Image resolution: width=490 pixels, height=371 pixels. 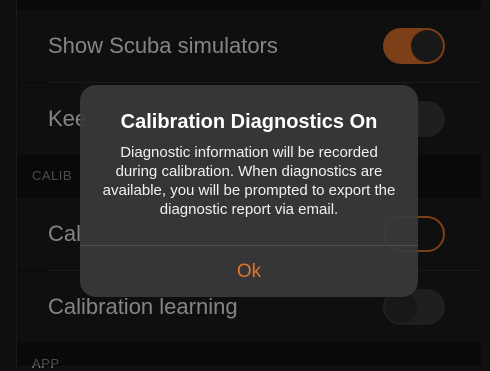 What do you see at coordinates (249, 122) in the screenshot?
I see `dialog-title: Calibration Diagnostics On` at bounding box center [249, 122].